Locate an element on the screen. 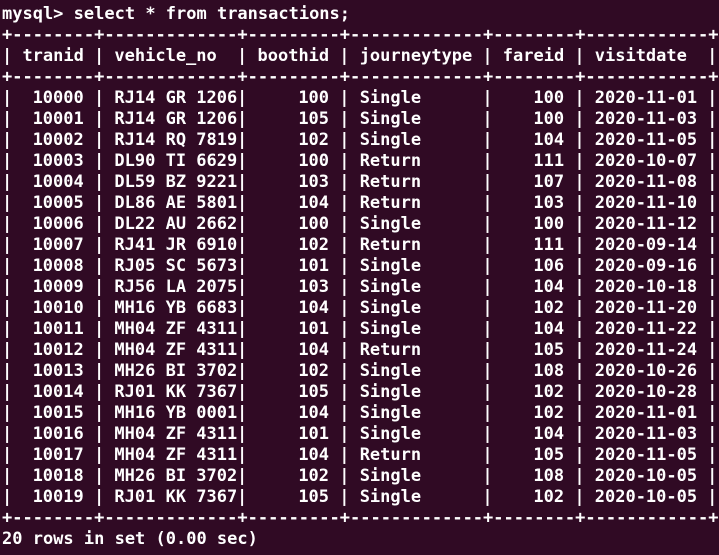  column-header: fareid is located at coordinates (533, 56).